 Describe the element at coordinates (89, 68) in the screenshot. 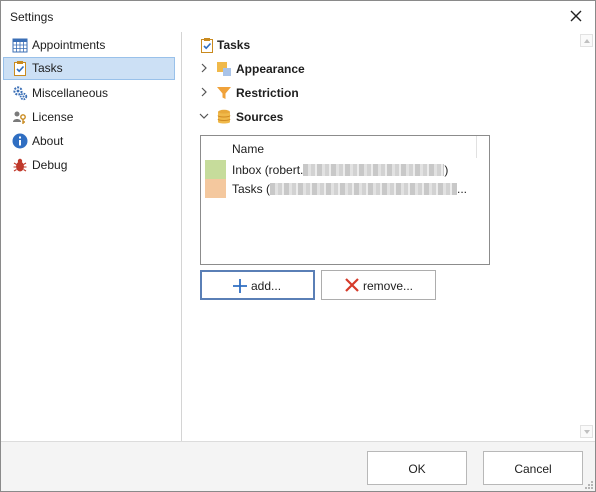

I see `sidebar-item-tasks: Tasks` at that location.